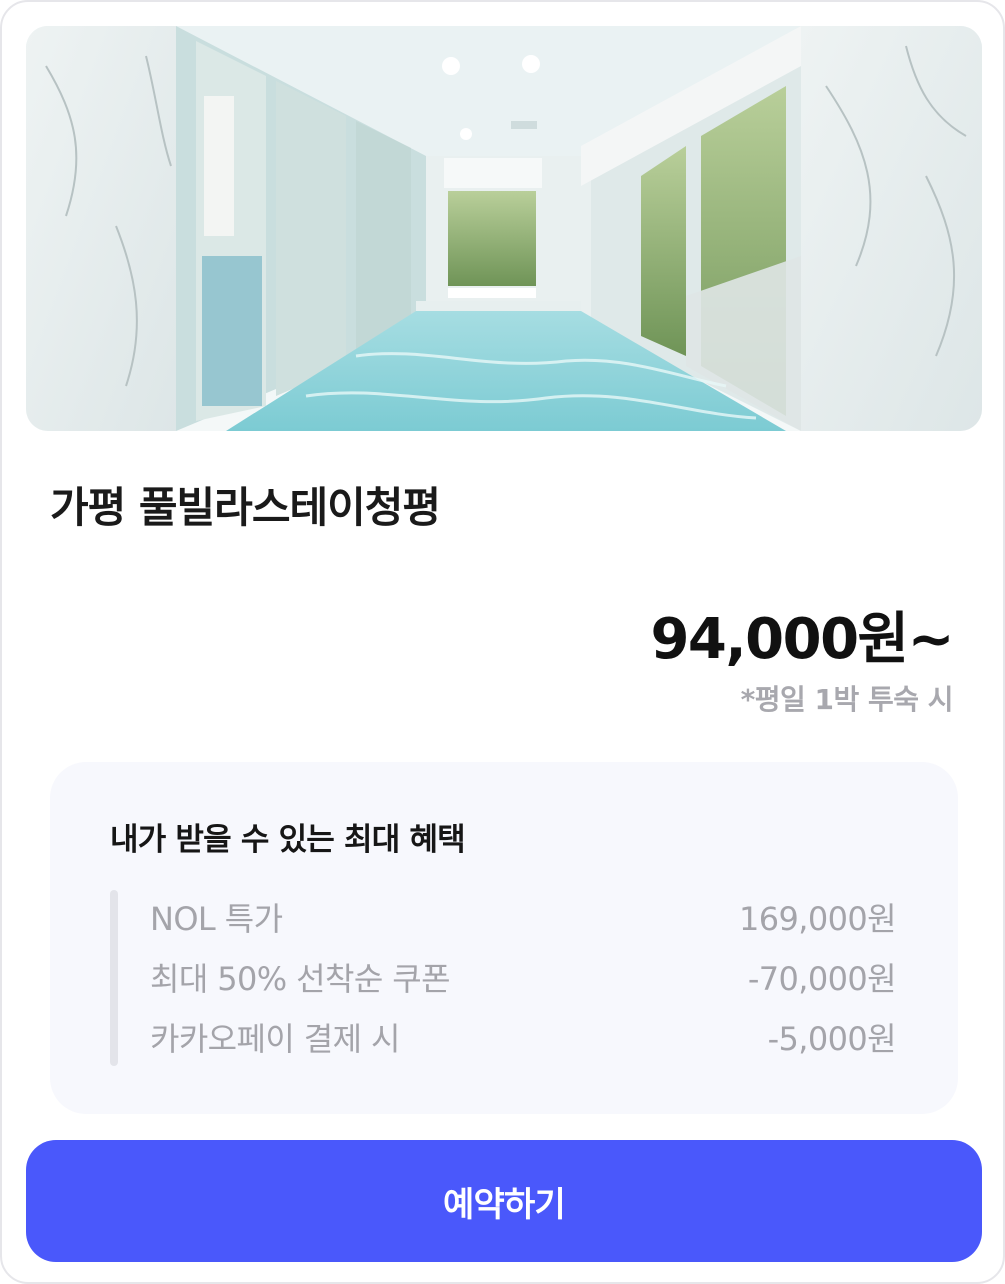  Describe the element at coordinates (288, 840) in the screenshot. I see `benefit-title: 내가 받을 수 있는 최대 혜택` at that location.